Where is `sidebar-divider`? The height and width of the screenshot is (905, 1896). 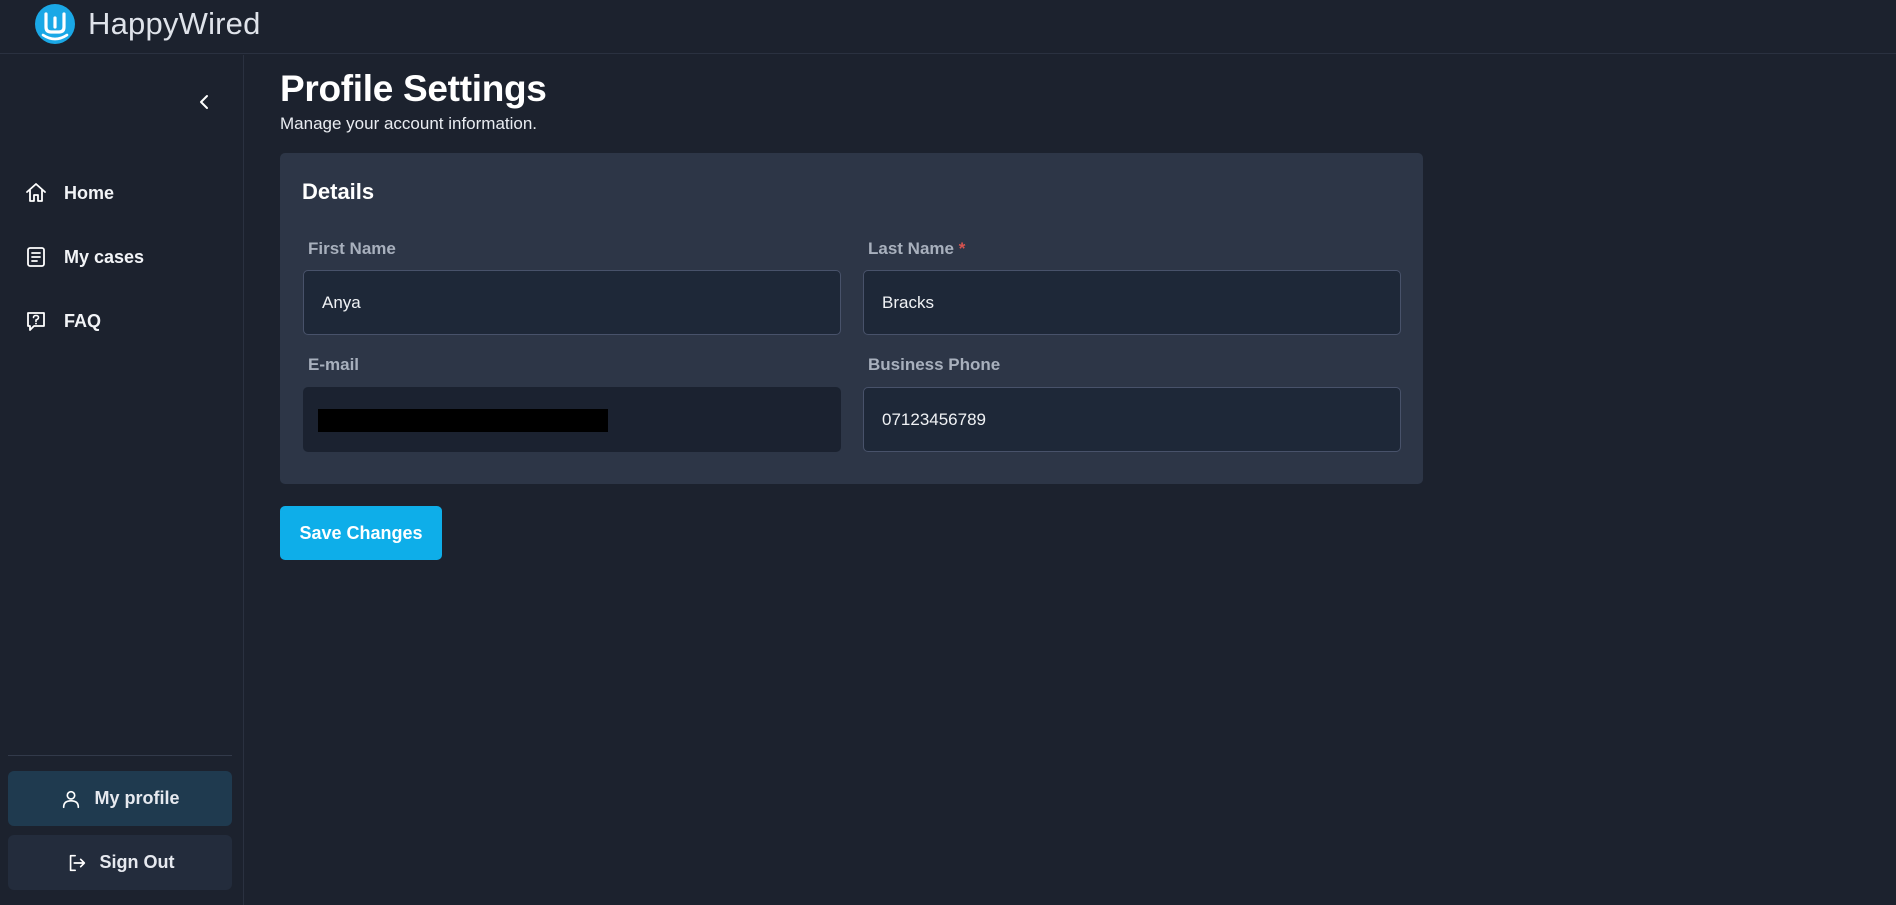 sidebar-divider is located at coordinates (120, 755).